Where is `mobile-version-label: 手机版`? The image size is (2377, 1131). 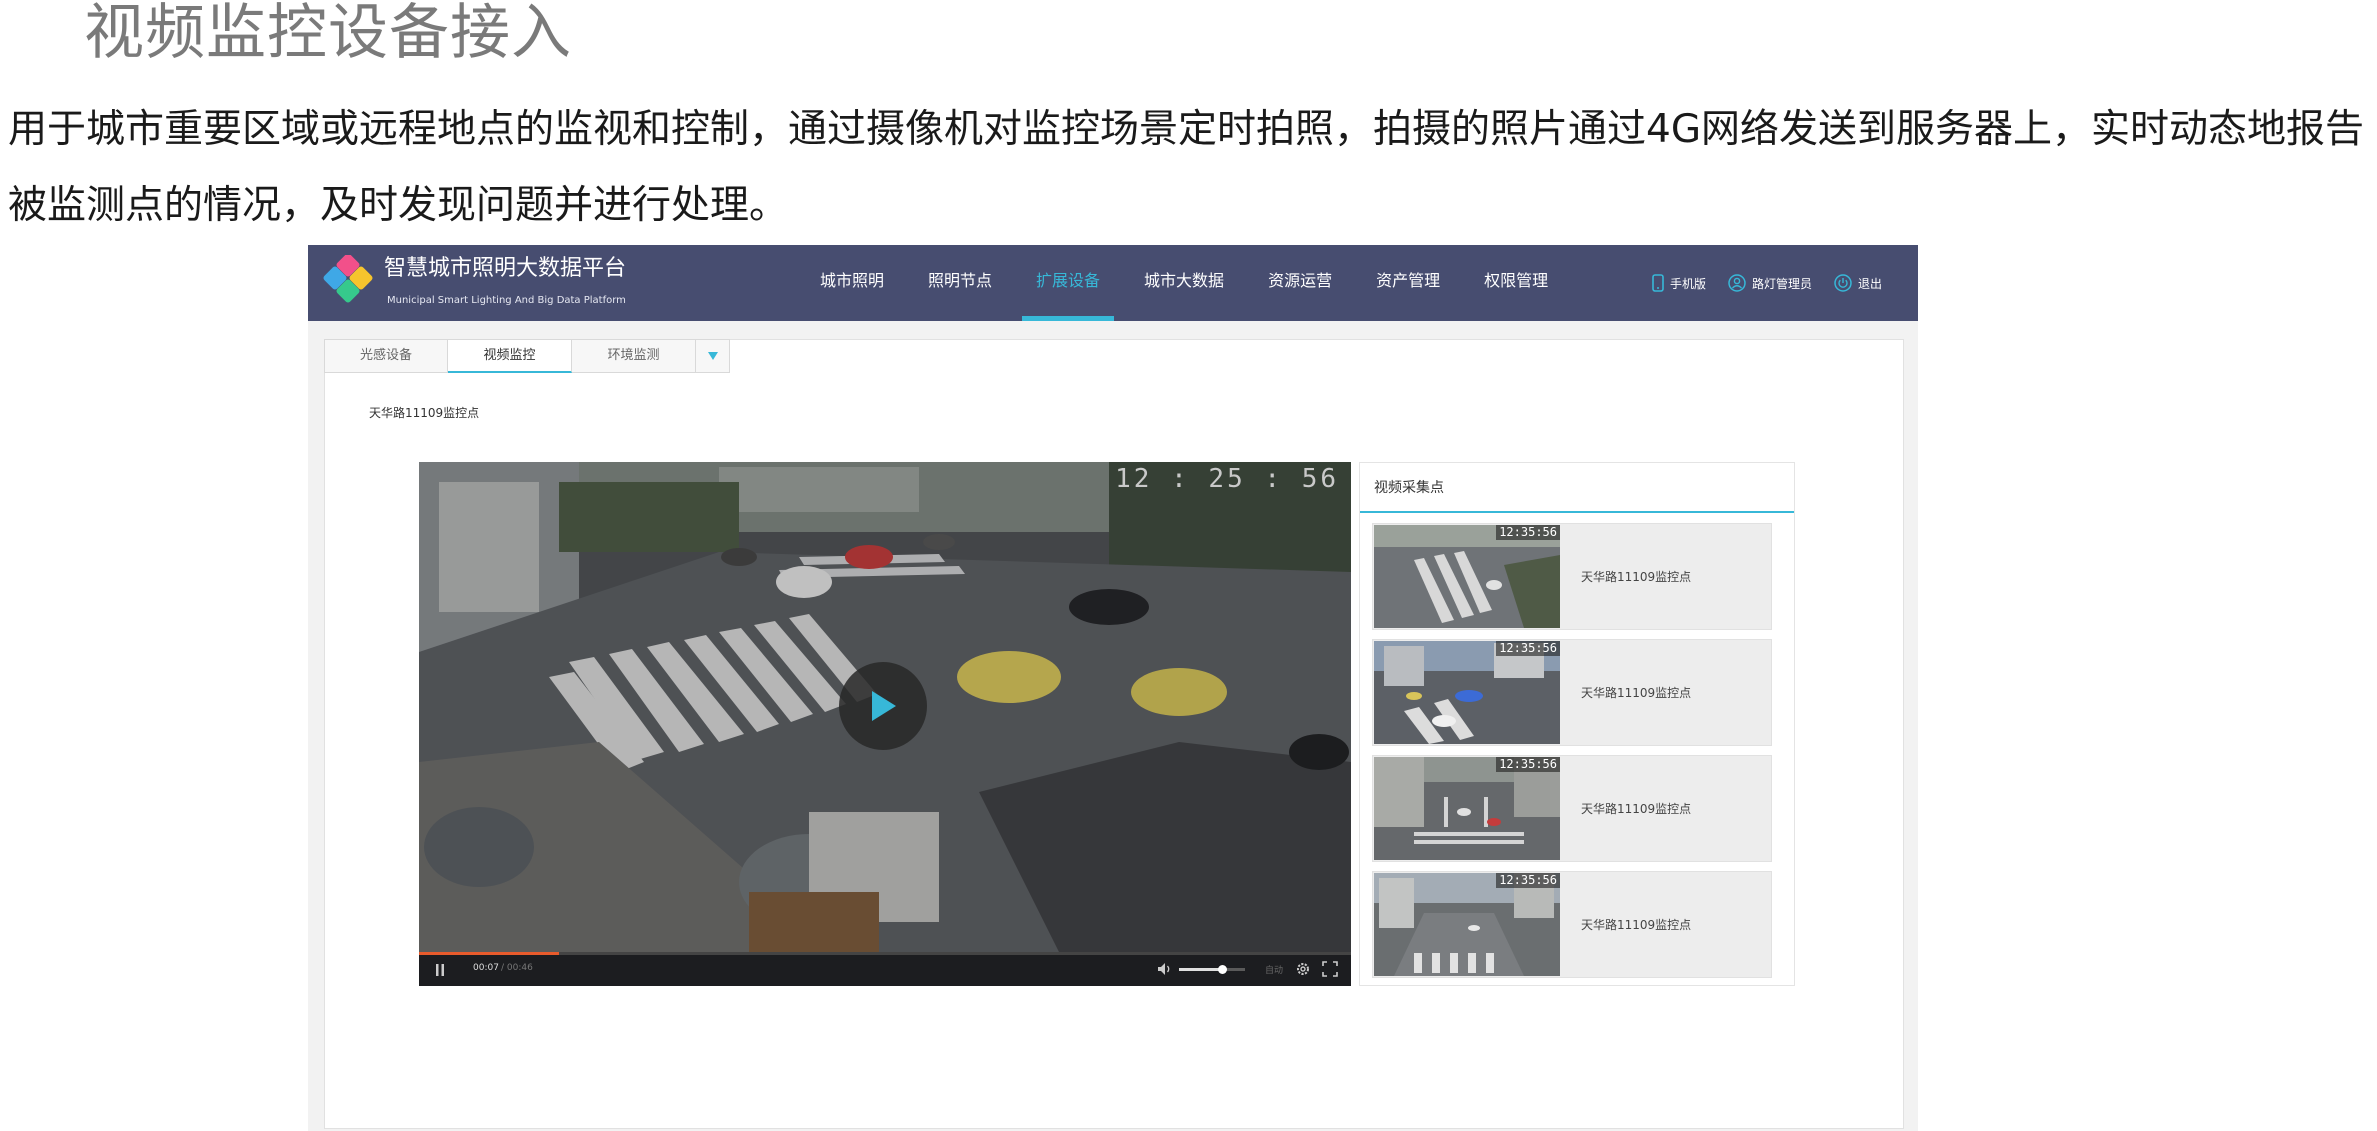
mobile-version-label: 手机版 is located at coordinates (1687, 283).